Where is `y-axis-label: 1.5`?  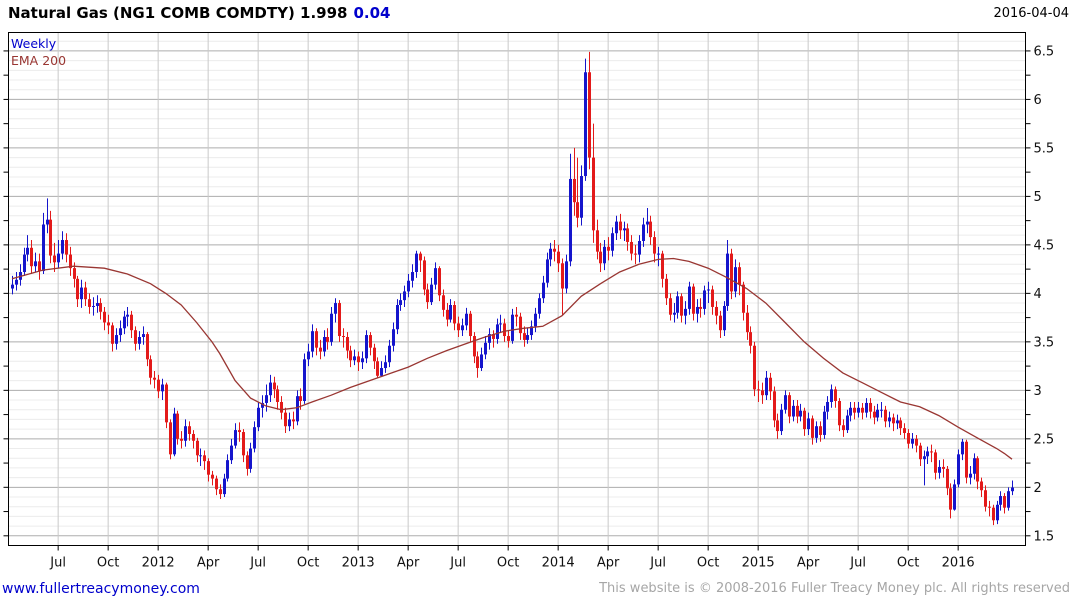
y-axis-label: 1.5 is located at coordinates (1044, 536).